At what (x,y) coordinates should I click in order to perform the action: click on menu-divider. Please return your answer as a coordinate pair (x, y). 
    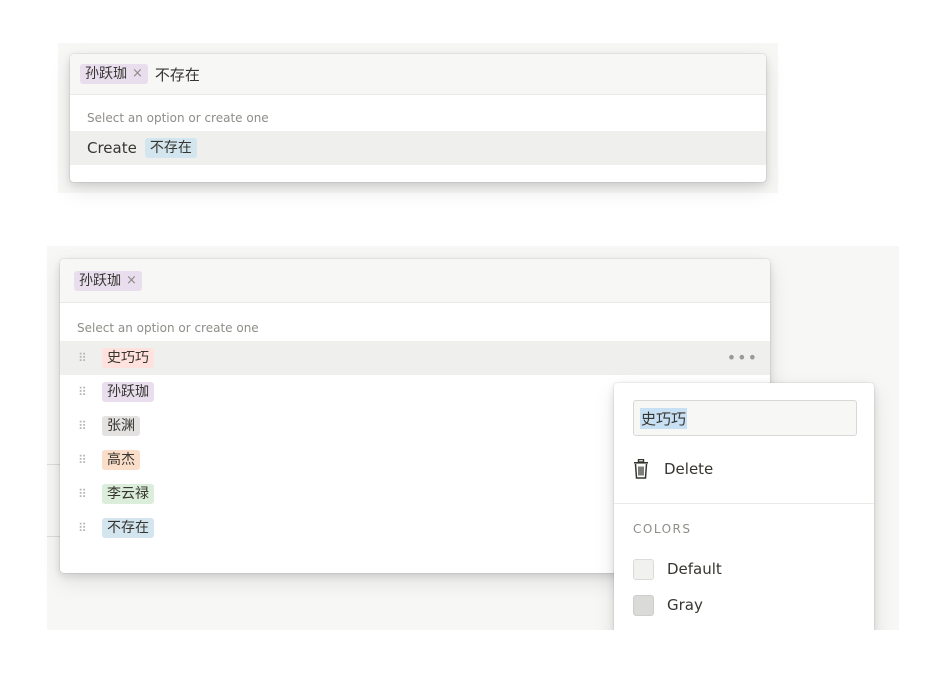
    Looking at the image, I should click on (744, 503).